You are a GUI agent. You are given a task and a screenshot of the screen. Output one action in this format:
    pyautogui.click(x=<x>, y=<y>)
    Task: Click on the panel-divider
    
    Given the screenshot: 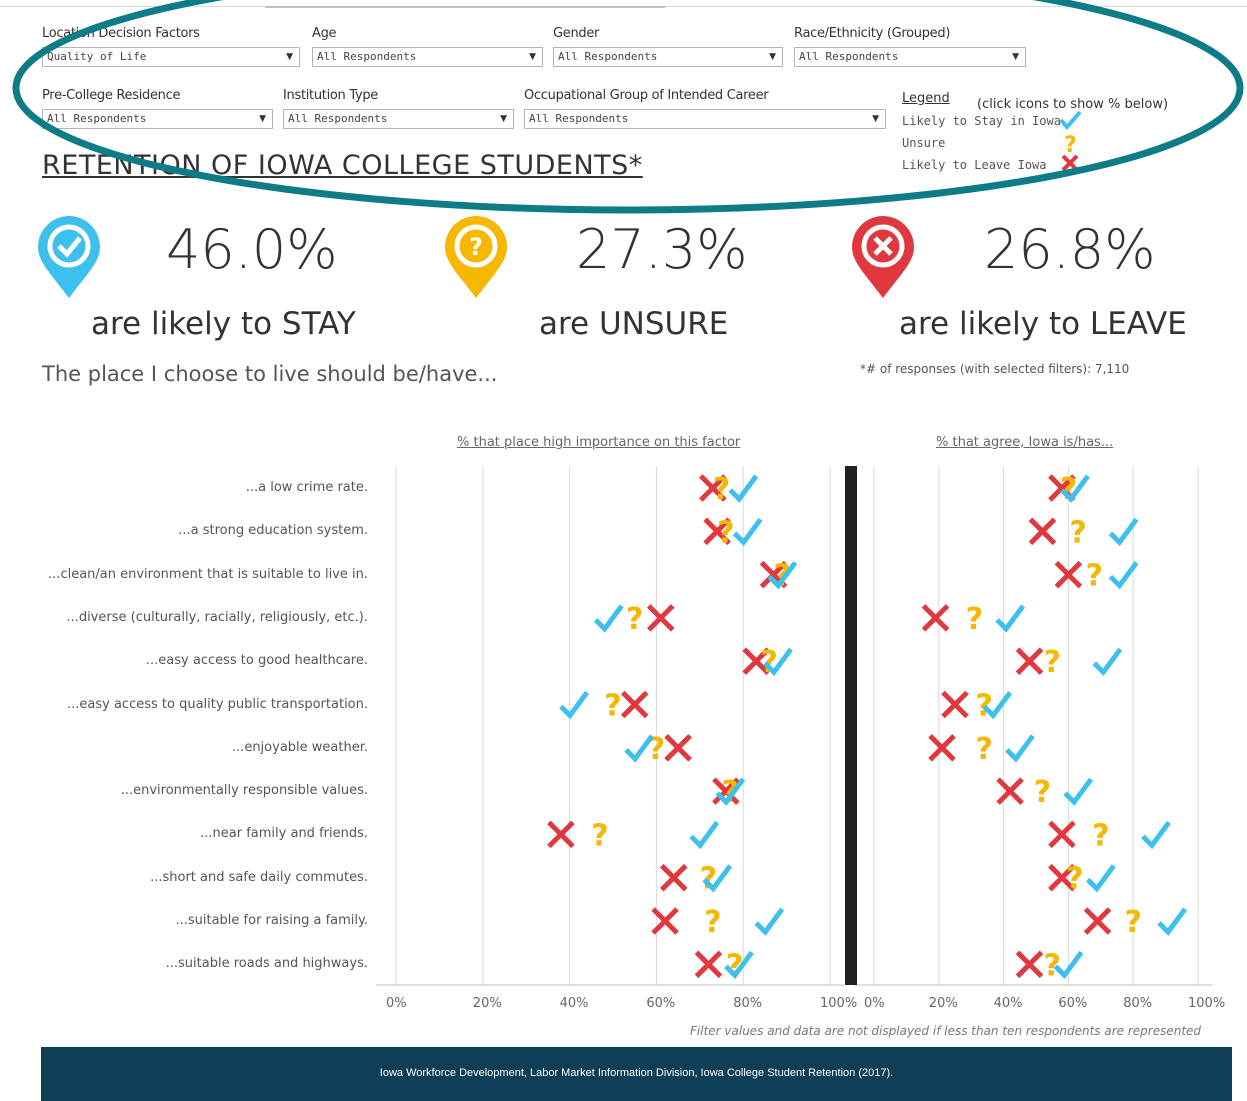 What is the action you would take?
    pyautogui.click(x=851, y=725)
    